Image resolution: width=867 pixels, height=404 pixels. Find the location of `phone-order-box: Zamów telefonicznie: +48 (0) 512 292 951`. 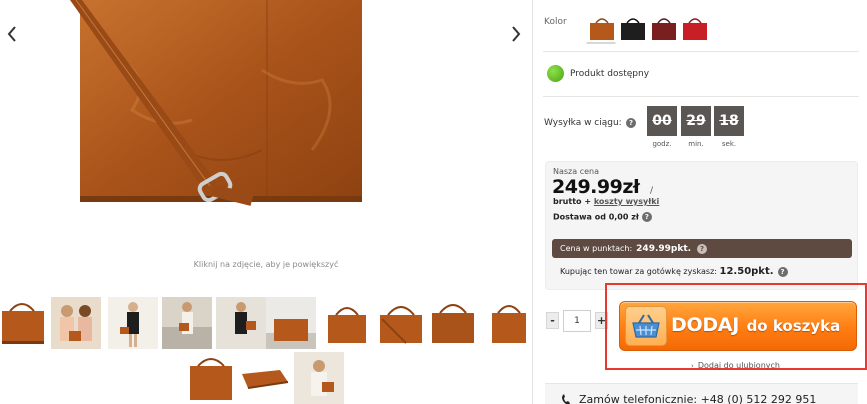

phone-order-box: Zamów telefonicznie: +48 (0) 512 292 951 is located at coordinates (701, 393).